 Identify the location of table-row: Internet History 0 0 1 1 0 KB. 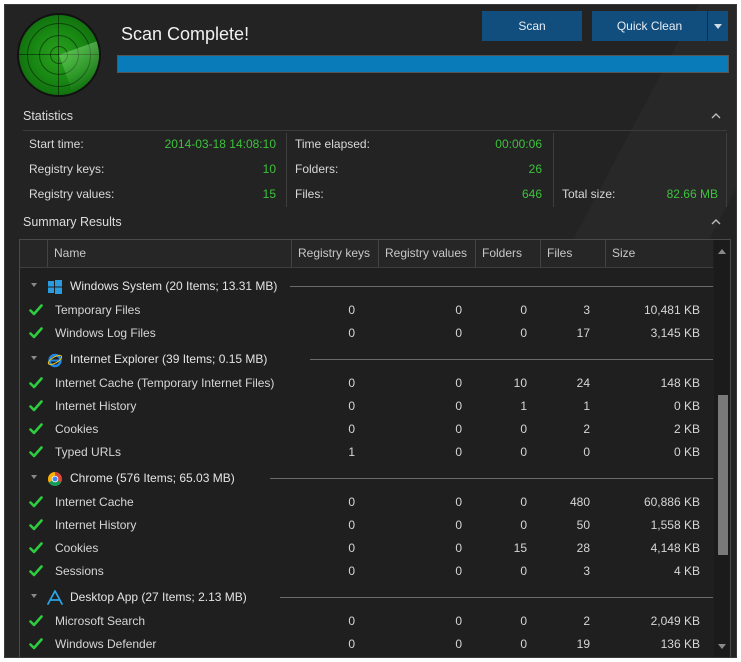
(366, 406).